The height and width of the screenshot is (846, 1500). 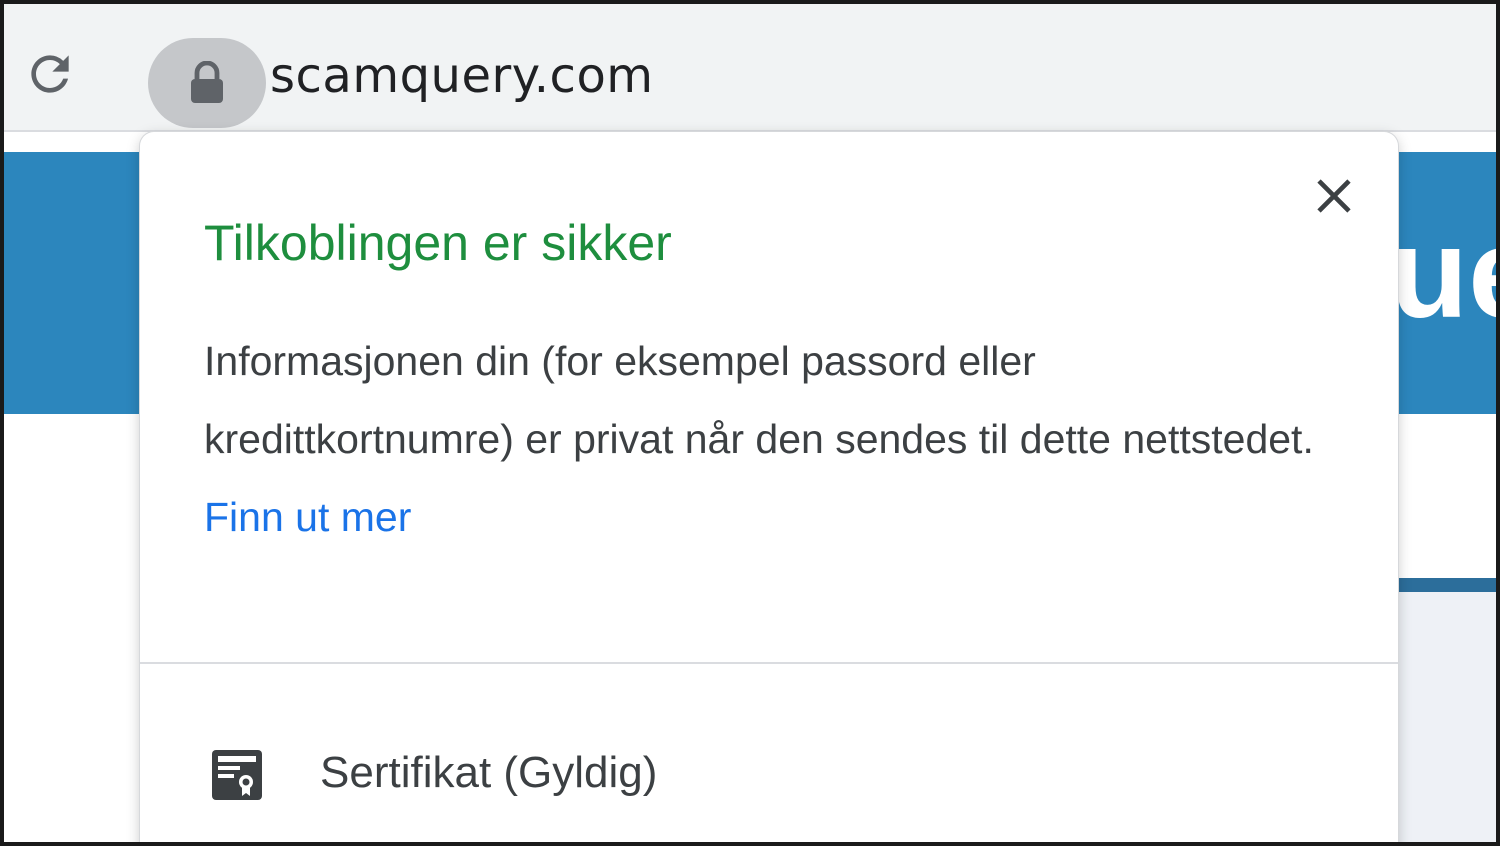 I want to click on site-info-button, so click(x=207, y=83).